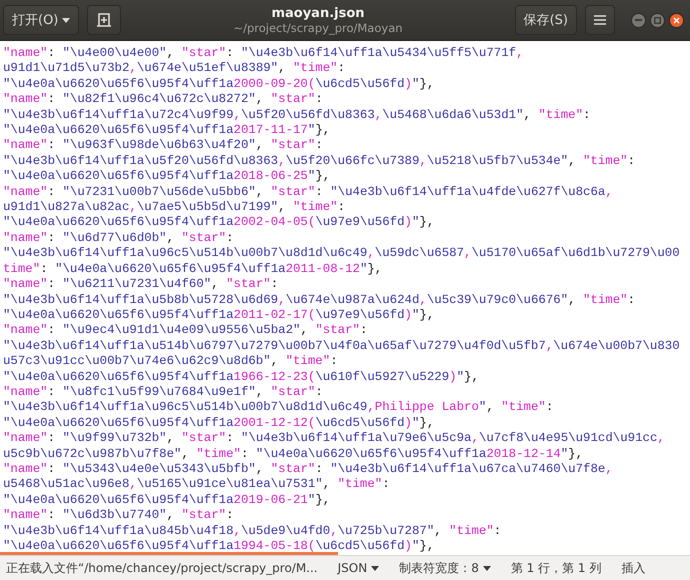  Describe the element at coordinates (174, 208) in the screenshot. I see `code-line: u91d1\u827a\u82ac,\u7ae5\u5b5d\u7199", "time":` at that location.